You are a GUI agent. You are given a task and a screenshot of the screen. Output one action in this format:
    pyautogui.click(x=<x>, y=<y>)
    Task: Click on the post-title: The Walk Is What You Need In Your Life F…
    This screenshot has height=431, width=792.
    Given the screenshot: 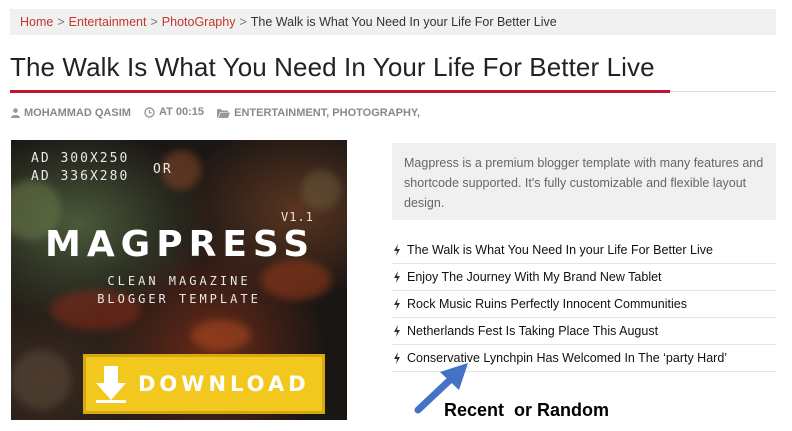 What is the action you would take?
    pyautogui.click(x=332, y=67)
    